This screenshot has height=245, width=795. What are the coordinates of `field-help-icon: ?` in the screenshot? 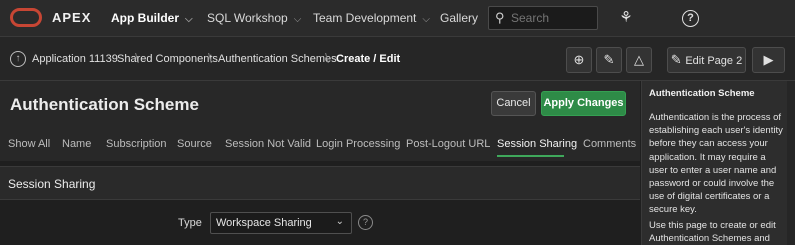 It's located at (365, 222).